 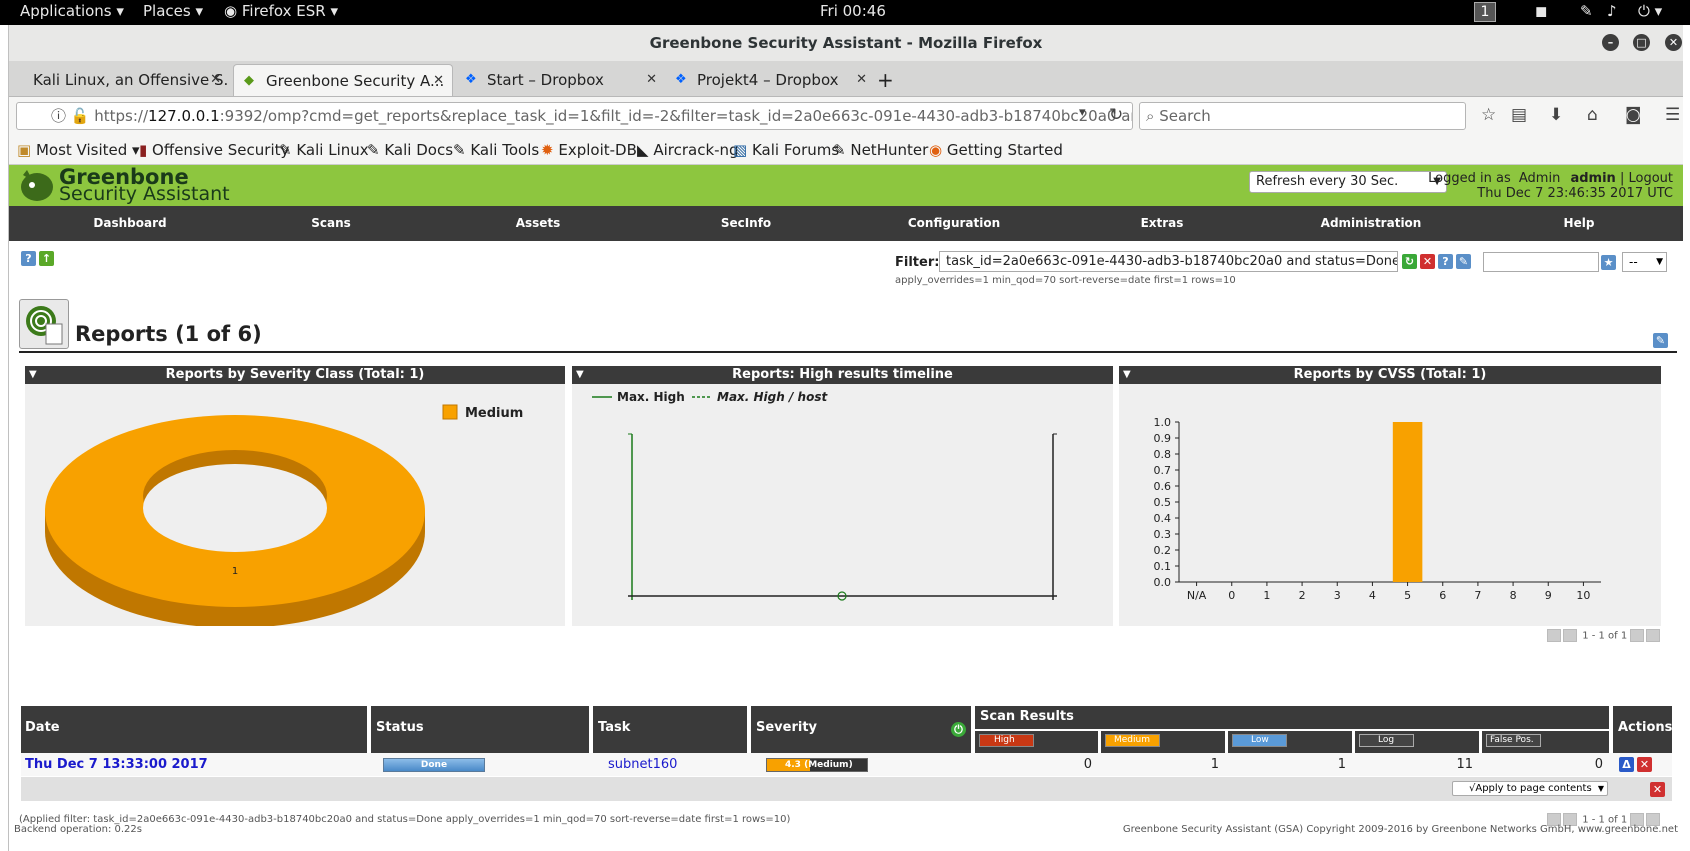 What do you see at coordinates (1530, 788) in the screenshot?
I see `apply-select: √Apply to page contents ▼` at bounding box center [1530, 788].